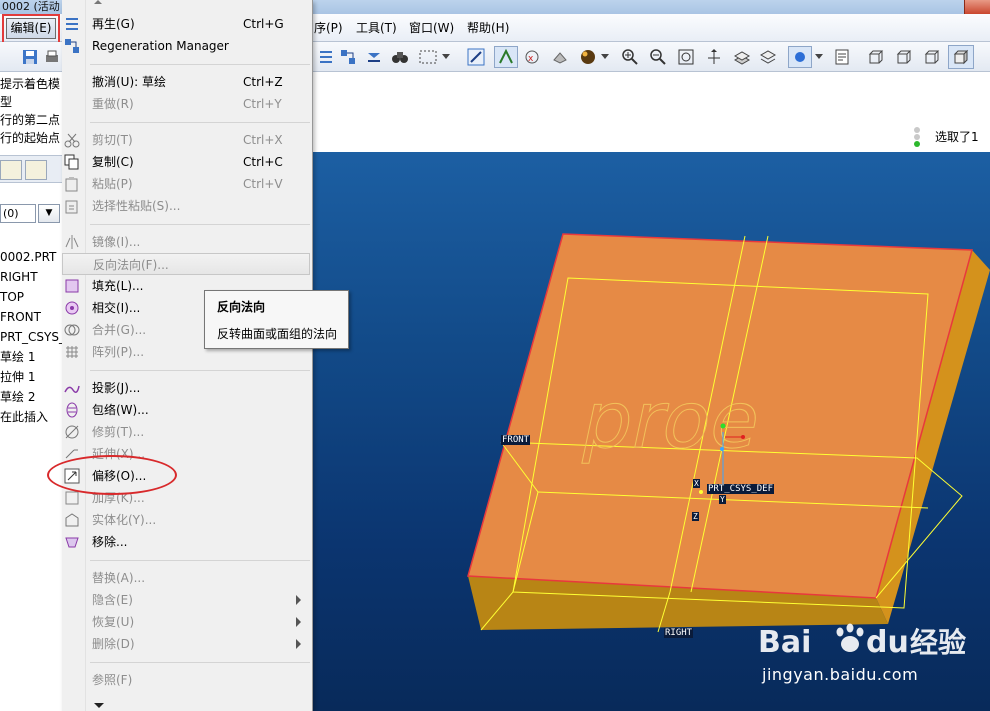 Image resolution: width=990 pixels, height=711 pixels. Describe the element at coordinates (49, 213) in the screenshot. I see `chevron-down-icon: ▼` at that location.